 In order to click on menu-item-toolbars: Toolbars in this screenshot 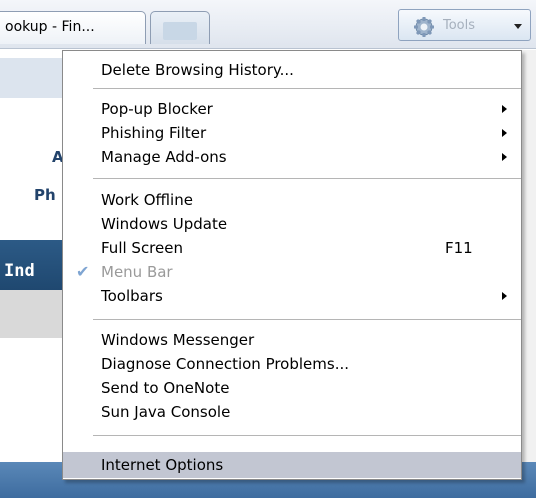, I will do `click(292, 296)`.